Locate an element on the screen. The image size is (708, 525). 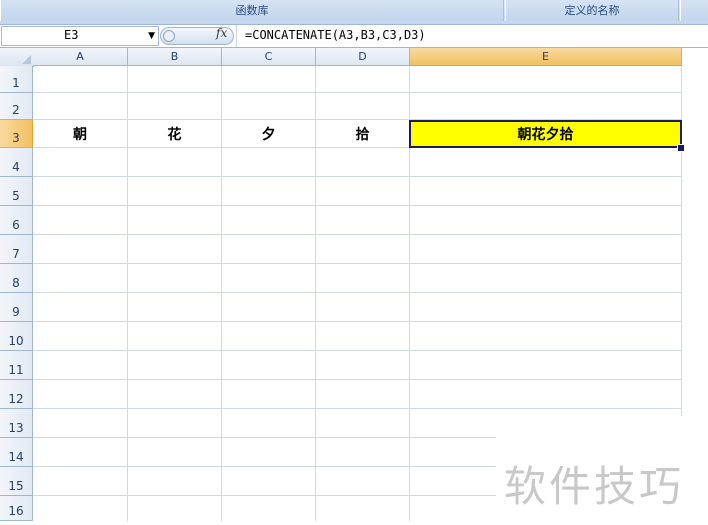
row-header-7: 7 is located at coordinates (16, 249).